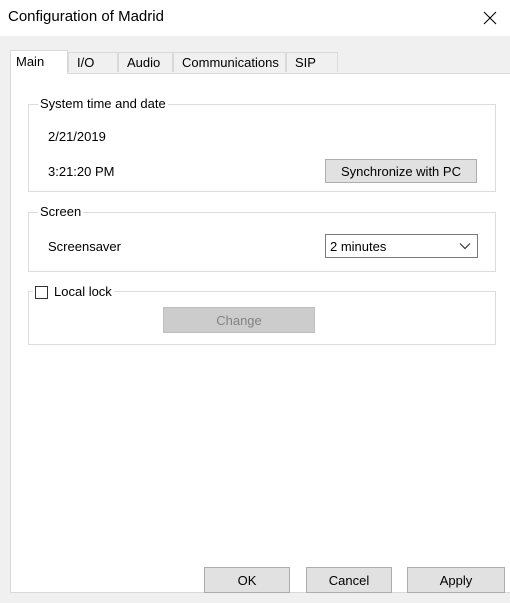 The width and height of the screenshot is (510, 603). I want to click on local-lock-label: Local lock, so click(83, 291).